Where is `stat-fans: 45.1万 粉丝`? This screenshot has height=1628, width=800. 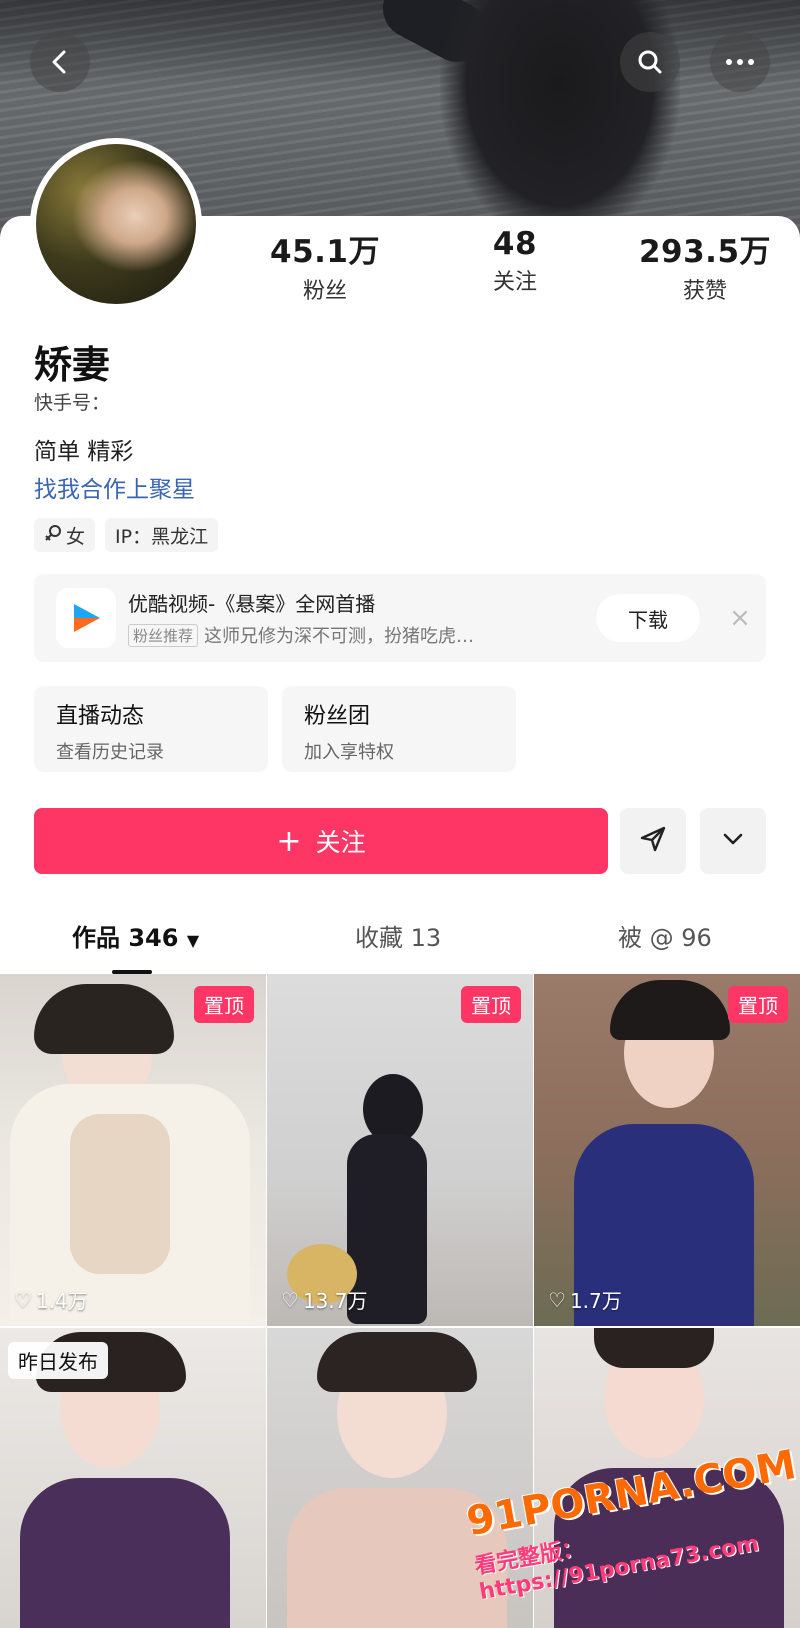 stat-fans: 45.1万 粉丝 is located at coordinates (325, 265).